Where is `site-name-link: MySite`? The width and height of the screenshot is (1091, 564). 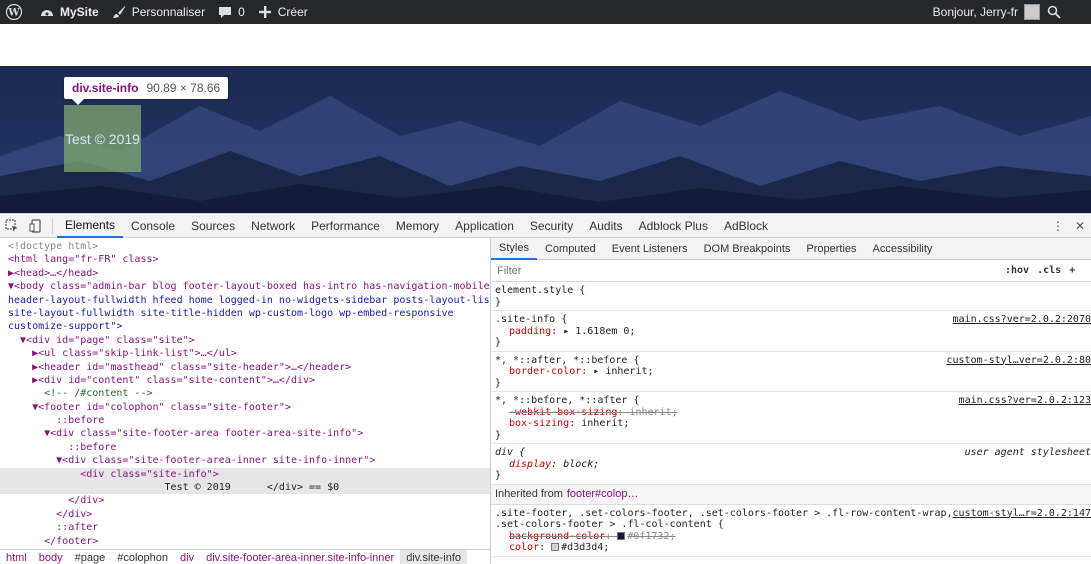 site-name-link: MySite is located at coordinates (69, 12).